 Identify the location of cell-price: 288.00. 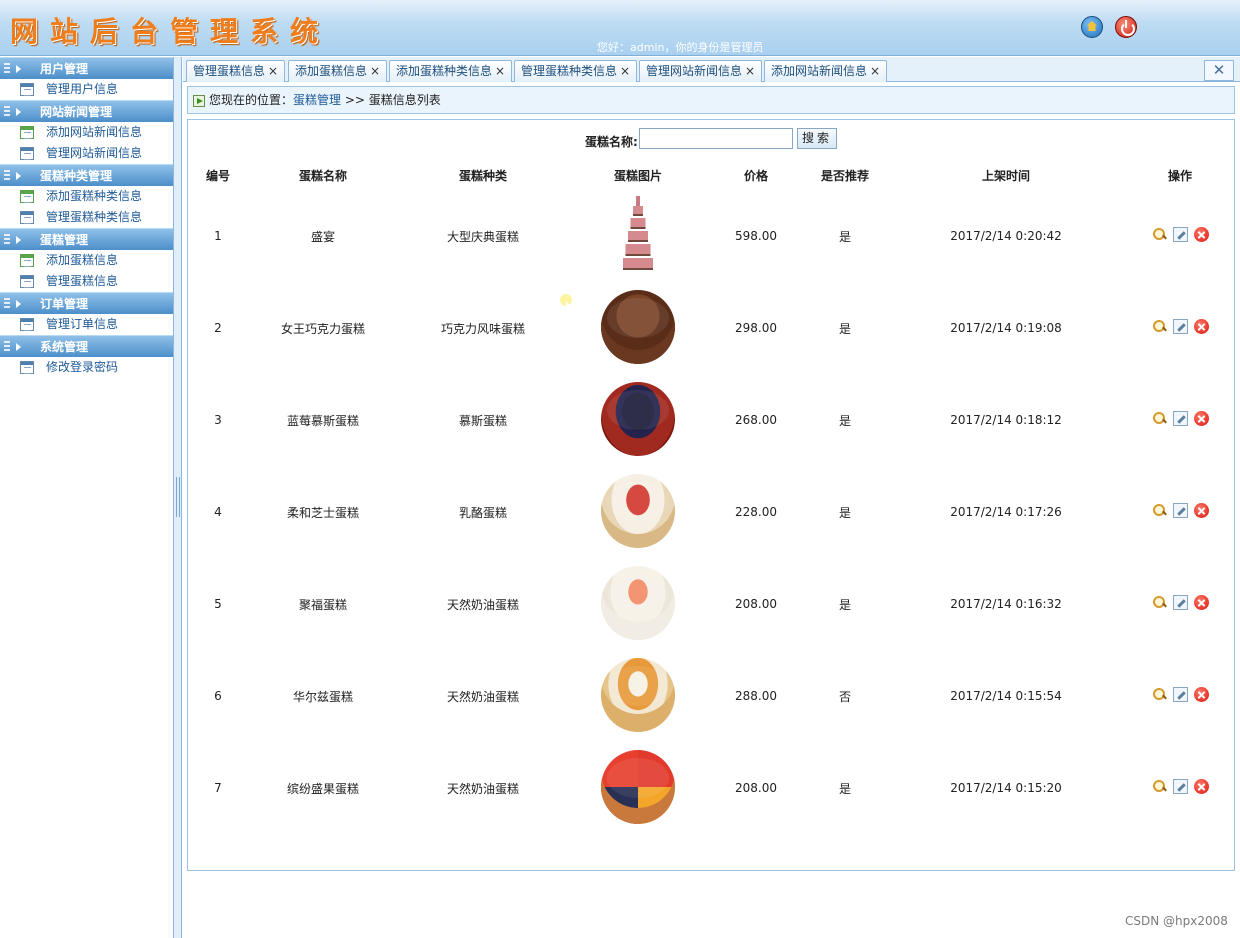
(756, 696).